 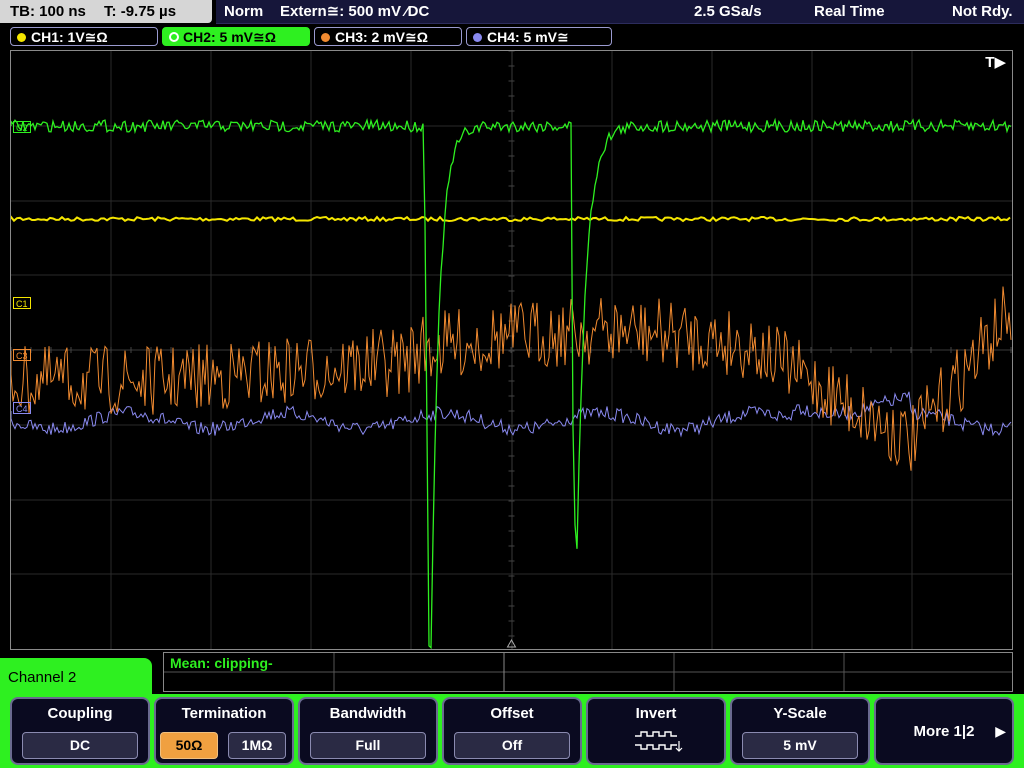 I want to click on tab-ch4-label: CH4: 5 mV≅, so click(x=528, y=37).